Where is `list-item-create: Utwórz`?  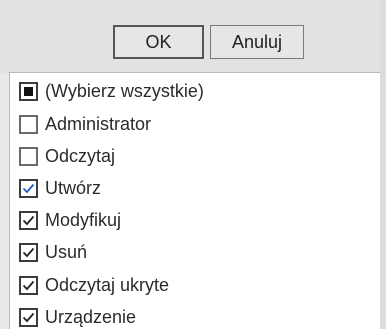
list-item-create: Utwórz is located at coordinates (60, 188).